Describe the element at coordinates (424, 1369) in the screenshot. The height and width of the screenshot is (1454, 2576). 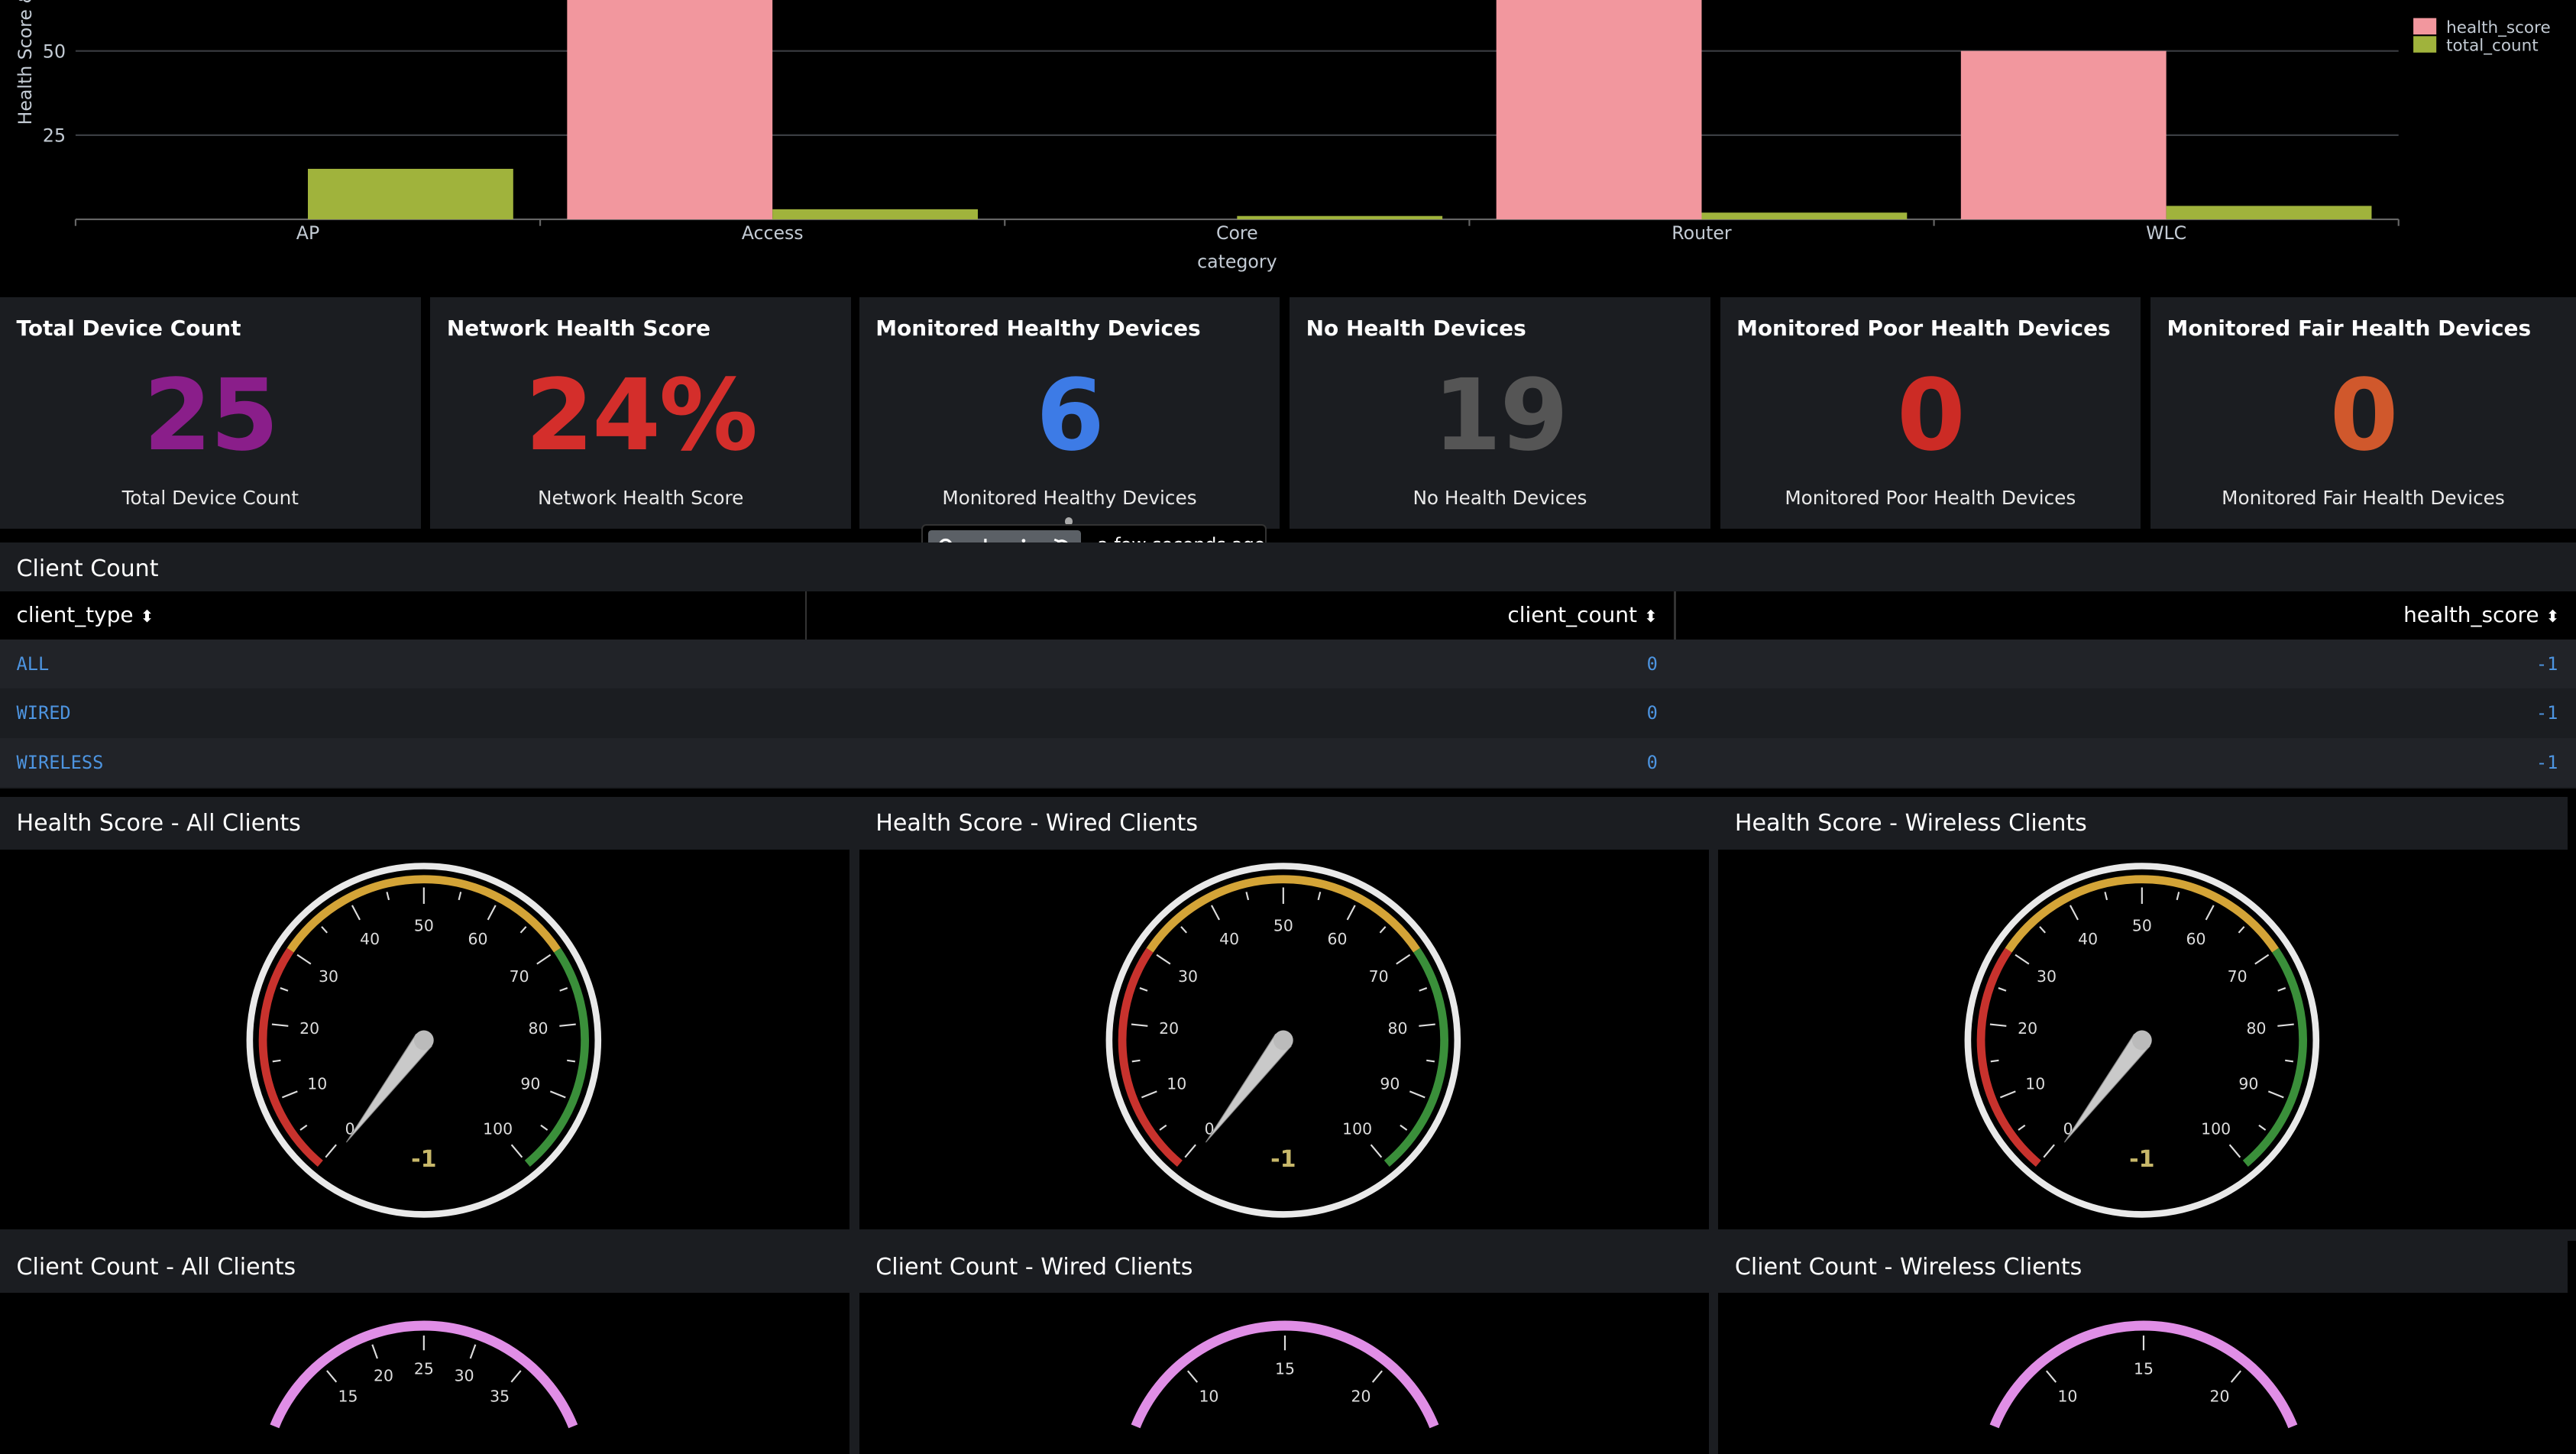
I see `gauge-tick-label: 25` at that location.